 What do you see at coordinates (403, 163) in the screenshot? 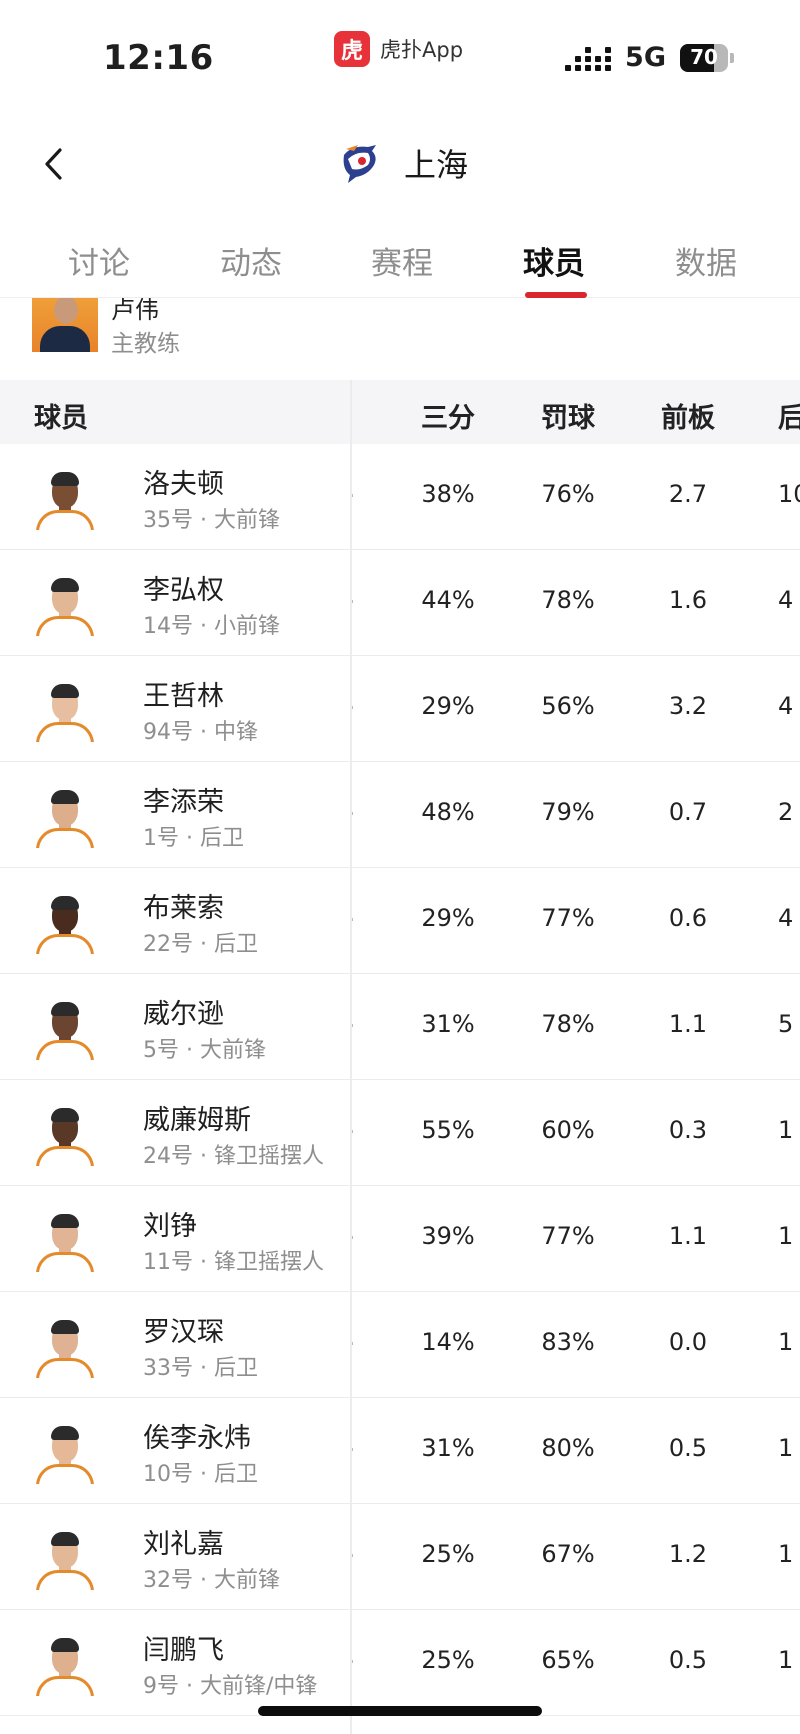
I see `team-header: 上海` at bounding box center [403, 163].